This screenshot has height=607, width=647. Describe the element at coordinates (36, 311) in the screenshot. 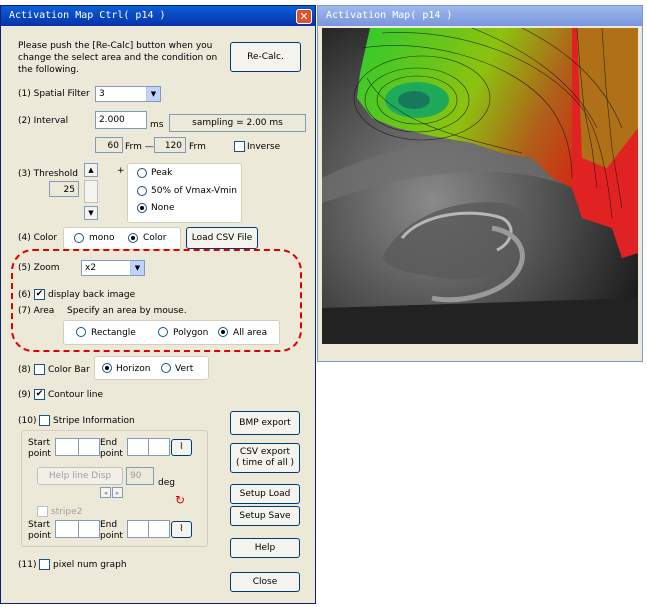

I see `area-label: (7) Area` at that location.